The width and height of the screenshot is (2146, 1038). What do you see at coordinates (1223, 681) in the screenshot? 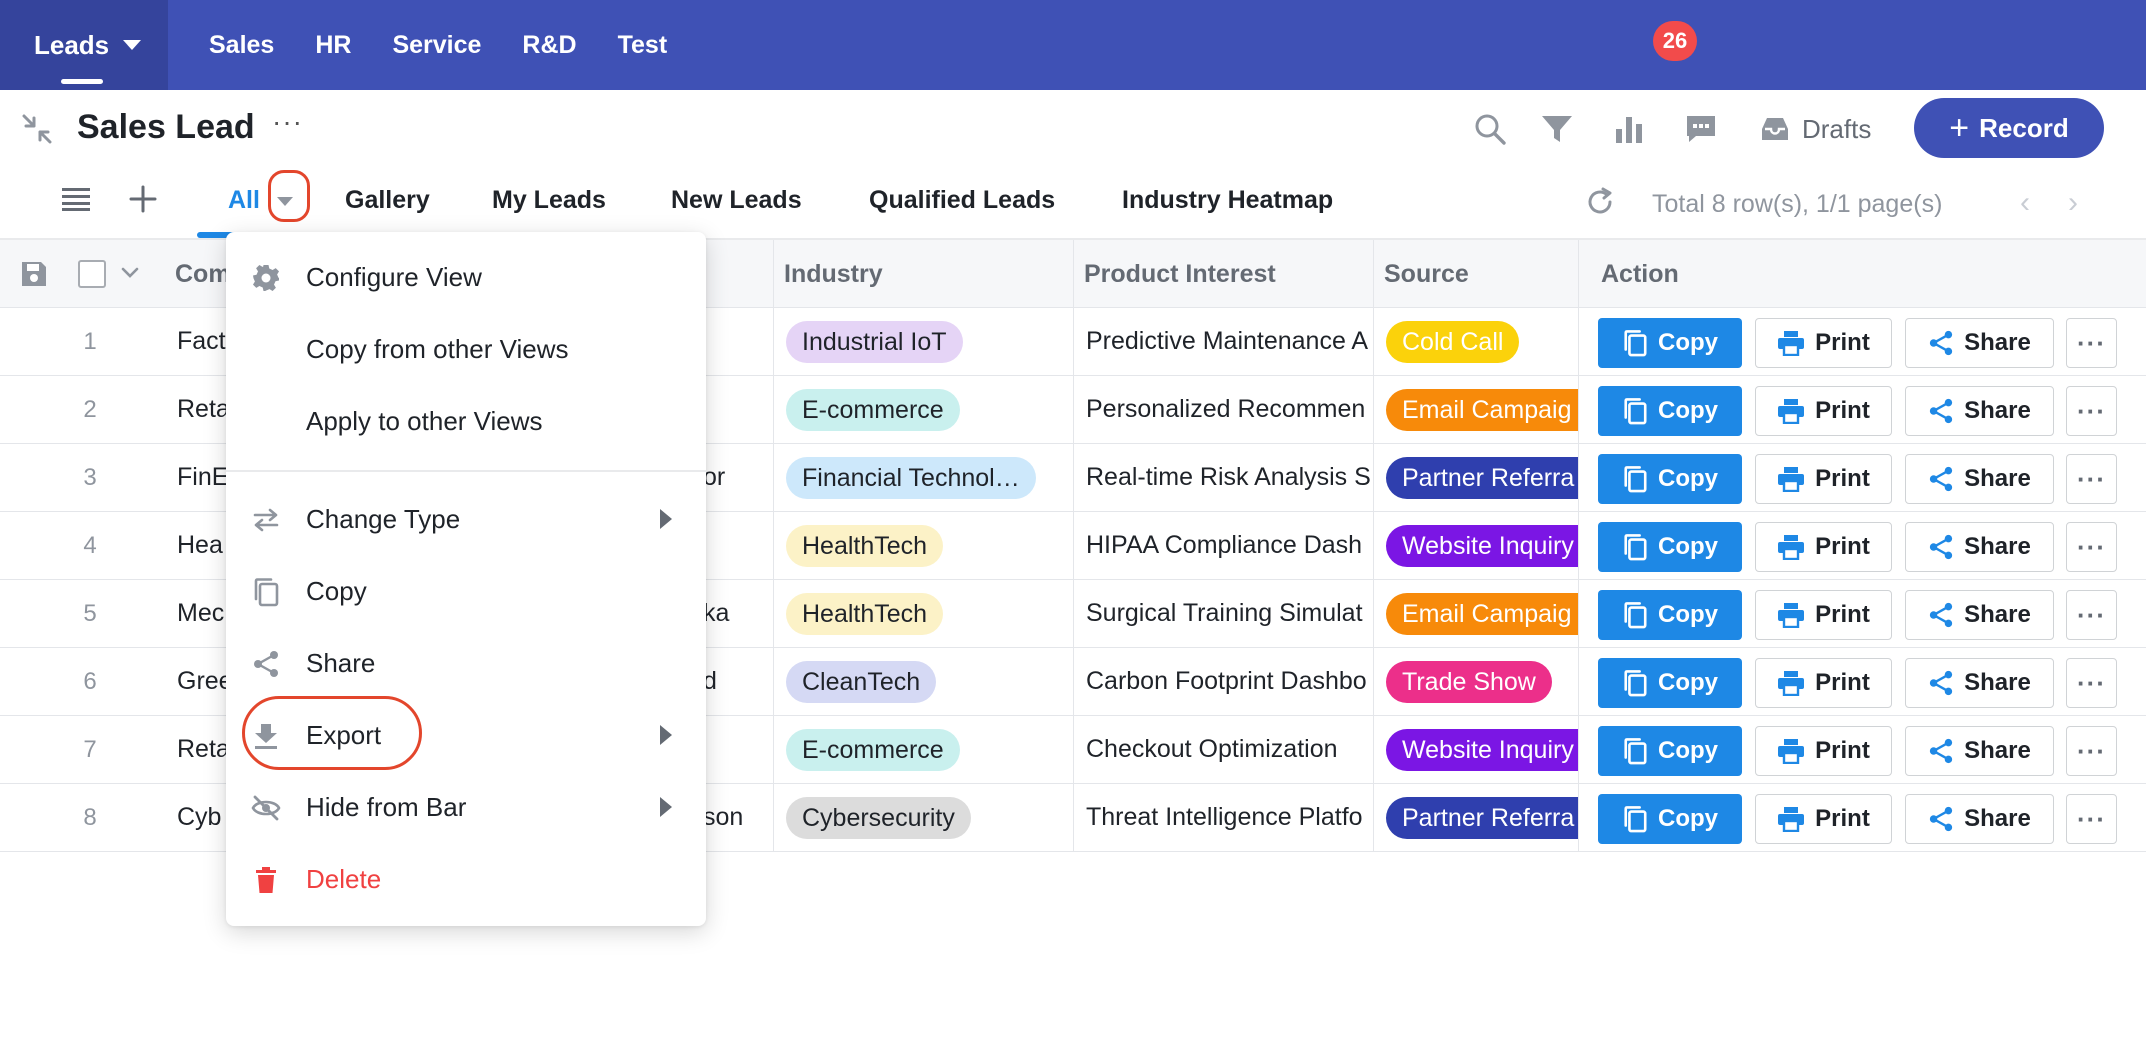
I see `product-interest-cell: Carbon Footprint Dashbo` at bounding box center [1223, 681].